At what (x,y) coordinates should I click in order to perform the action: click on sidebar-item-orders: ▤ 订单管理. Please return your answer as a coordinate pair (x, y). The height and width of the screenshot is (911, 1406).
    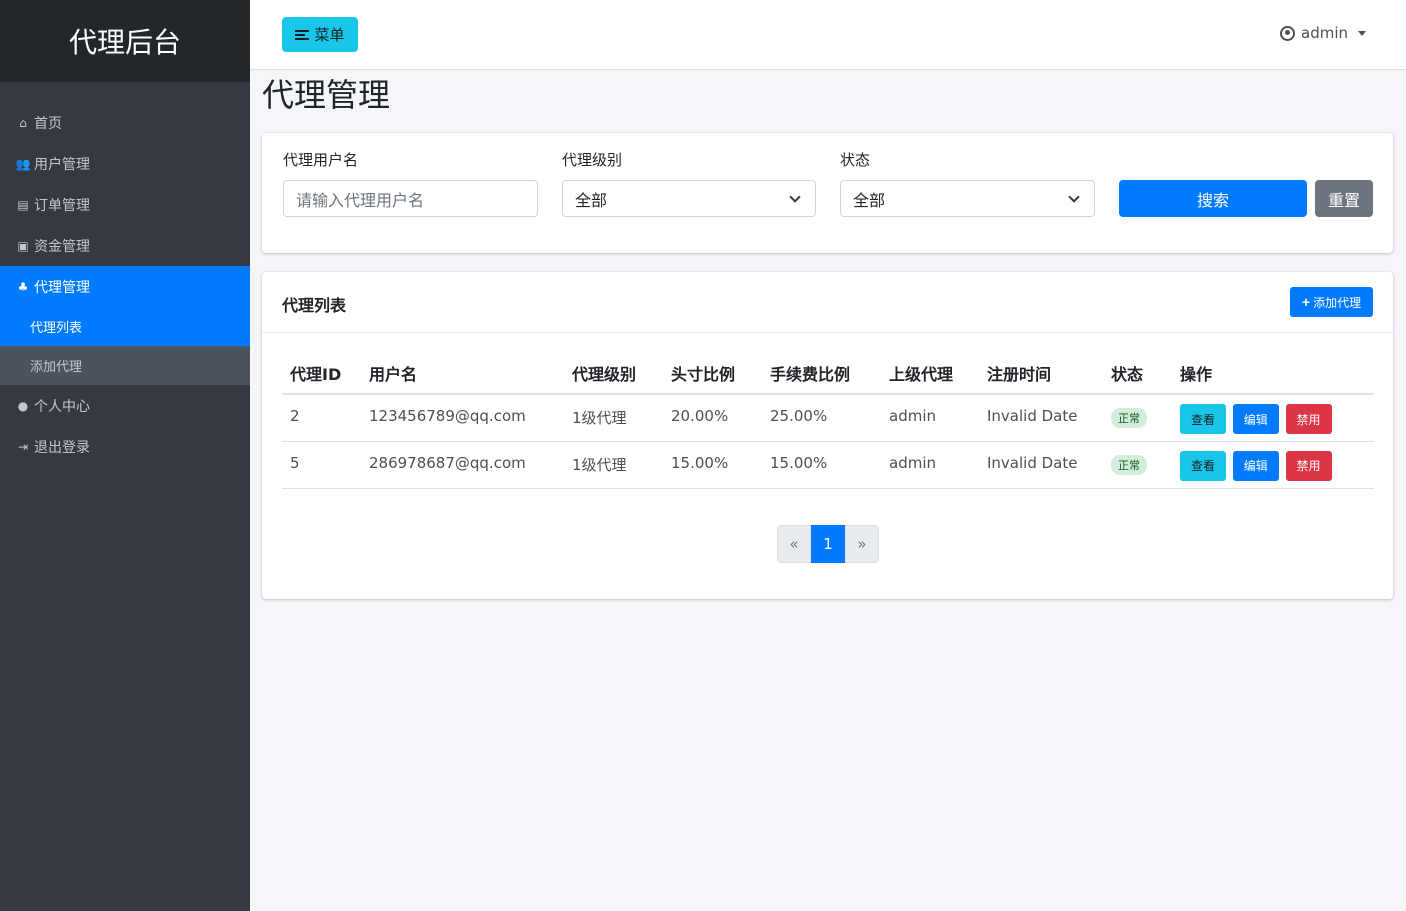
    Looking at the image, I should click on (125, 204).